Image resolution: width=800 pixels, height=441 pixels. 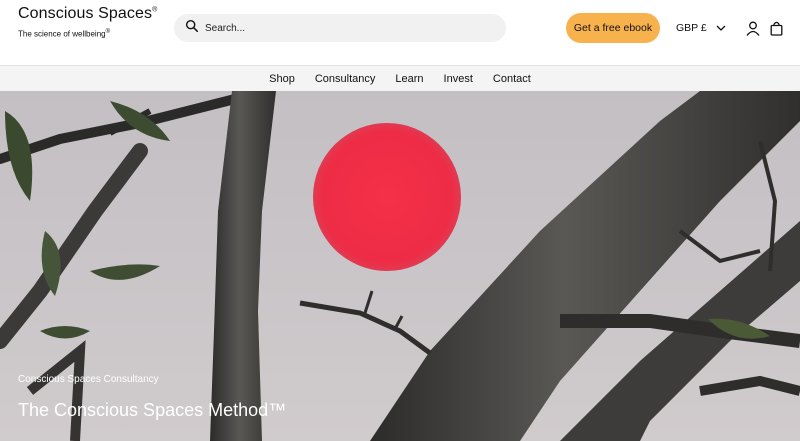 I want to click on search-bar, so click(x=340, y=28).